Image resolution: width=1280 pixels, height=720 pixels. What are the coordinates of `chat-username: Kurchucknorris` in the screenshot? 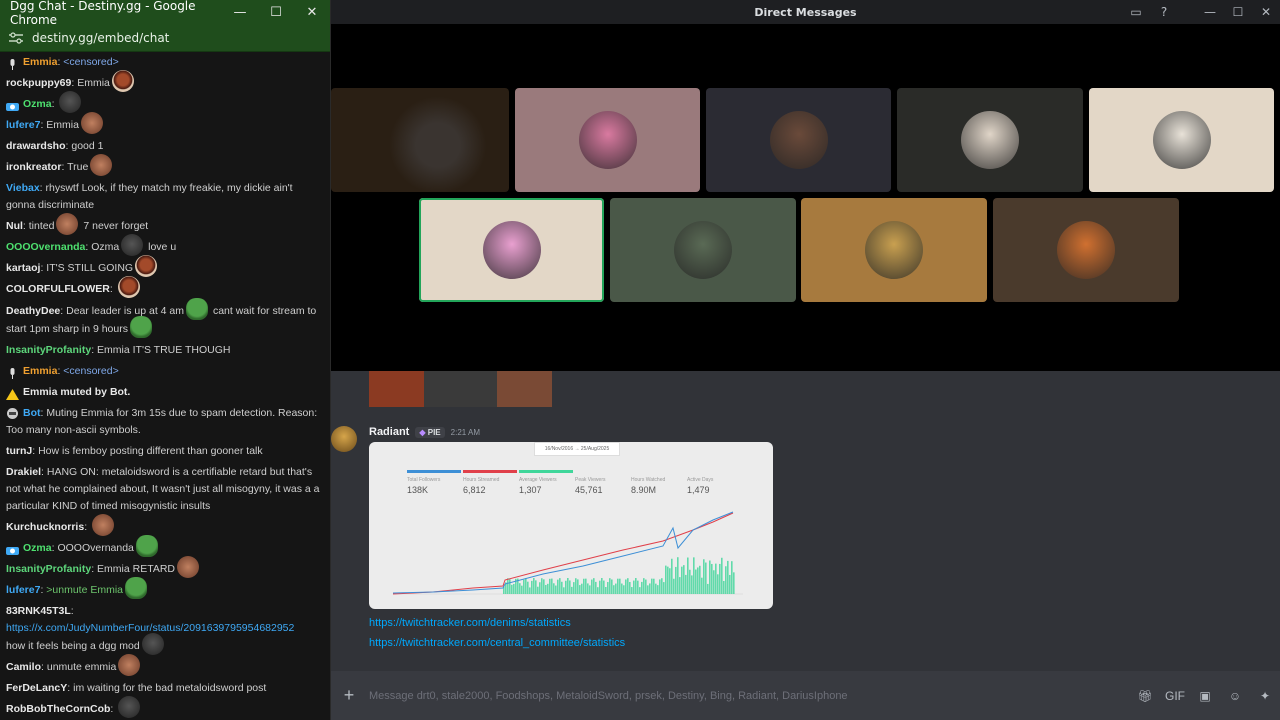 It's located at (45, 527).